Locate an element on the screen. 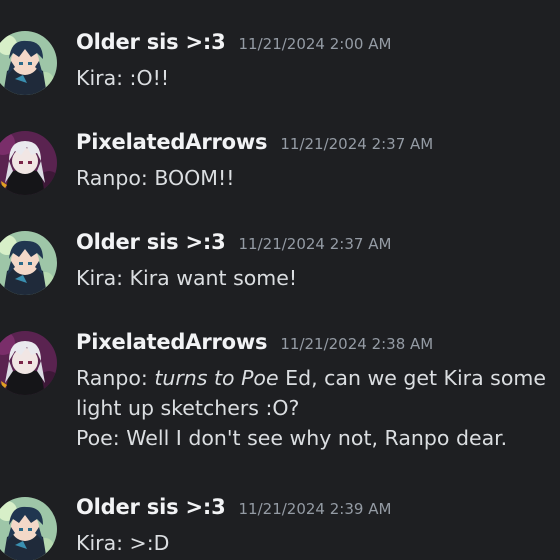  message-content: Ranpo: BOOM!! is located at coordinates (318, 178).